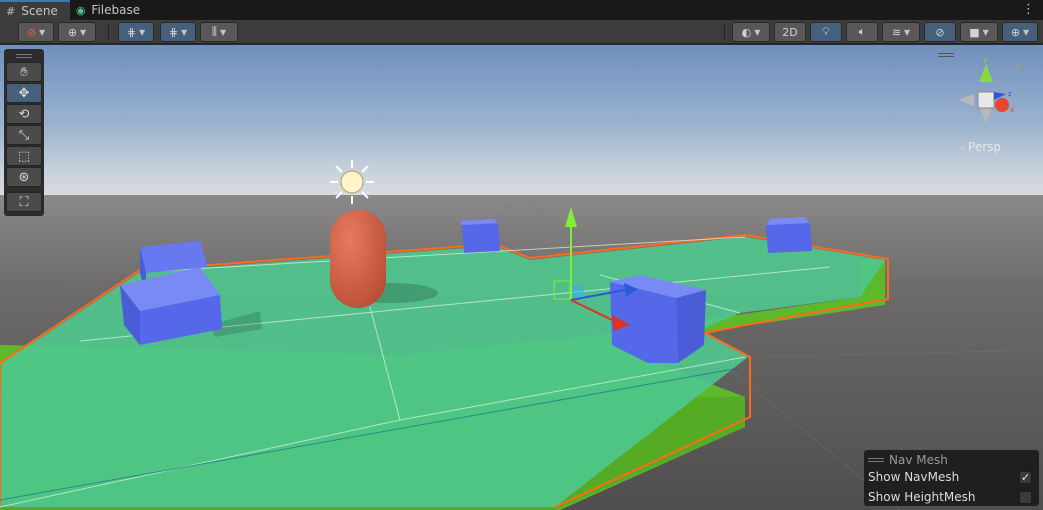  I want to click on capsule-object, so click(358, 259).